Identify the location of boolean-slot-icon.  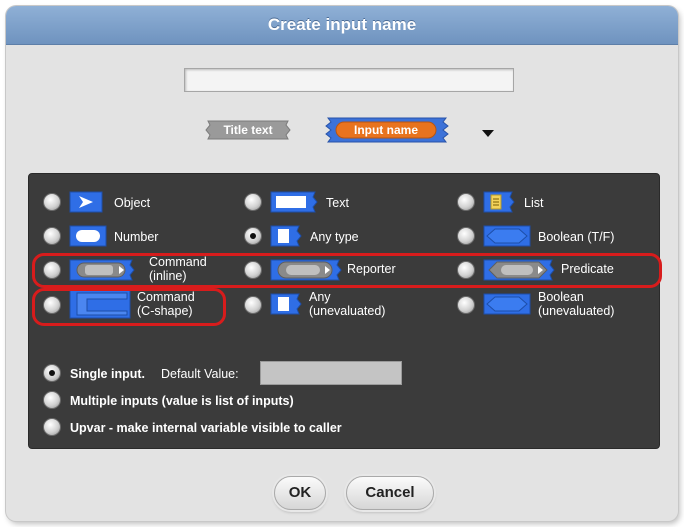
(507, 236).